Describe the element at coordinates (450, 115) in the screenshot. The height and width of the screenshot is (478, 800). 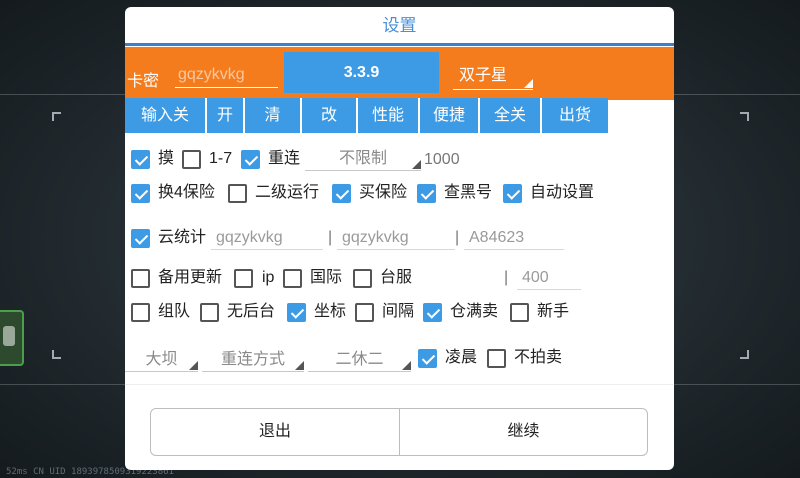
I see `shortcut-button: 便捷` at that location.